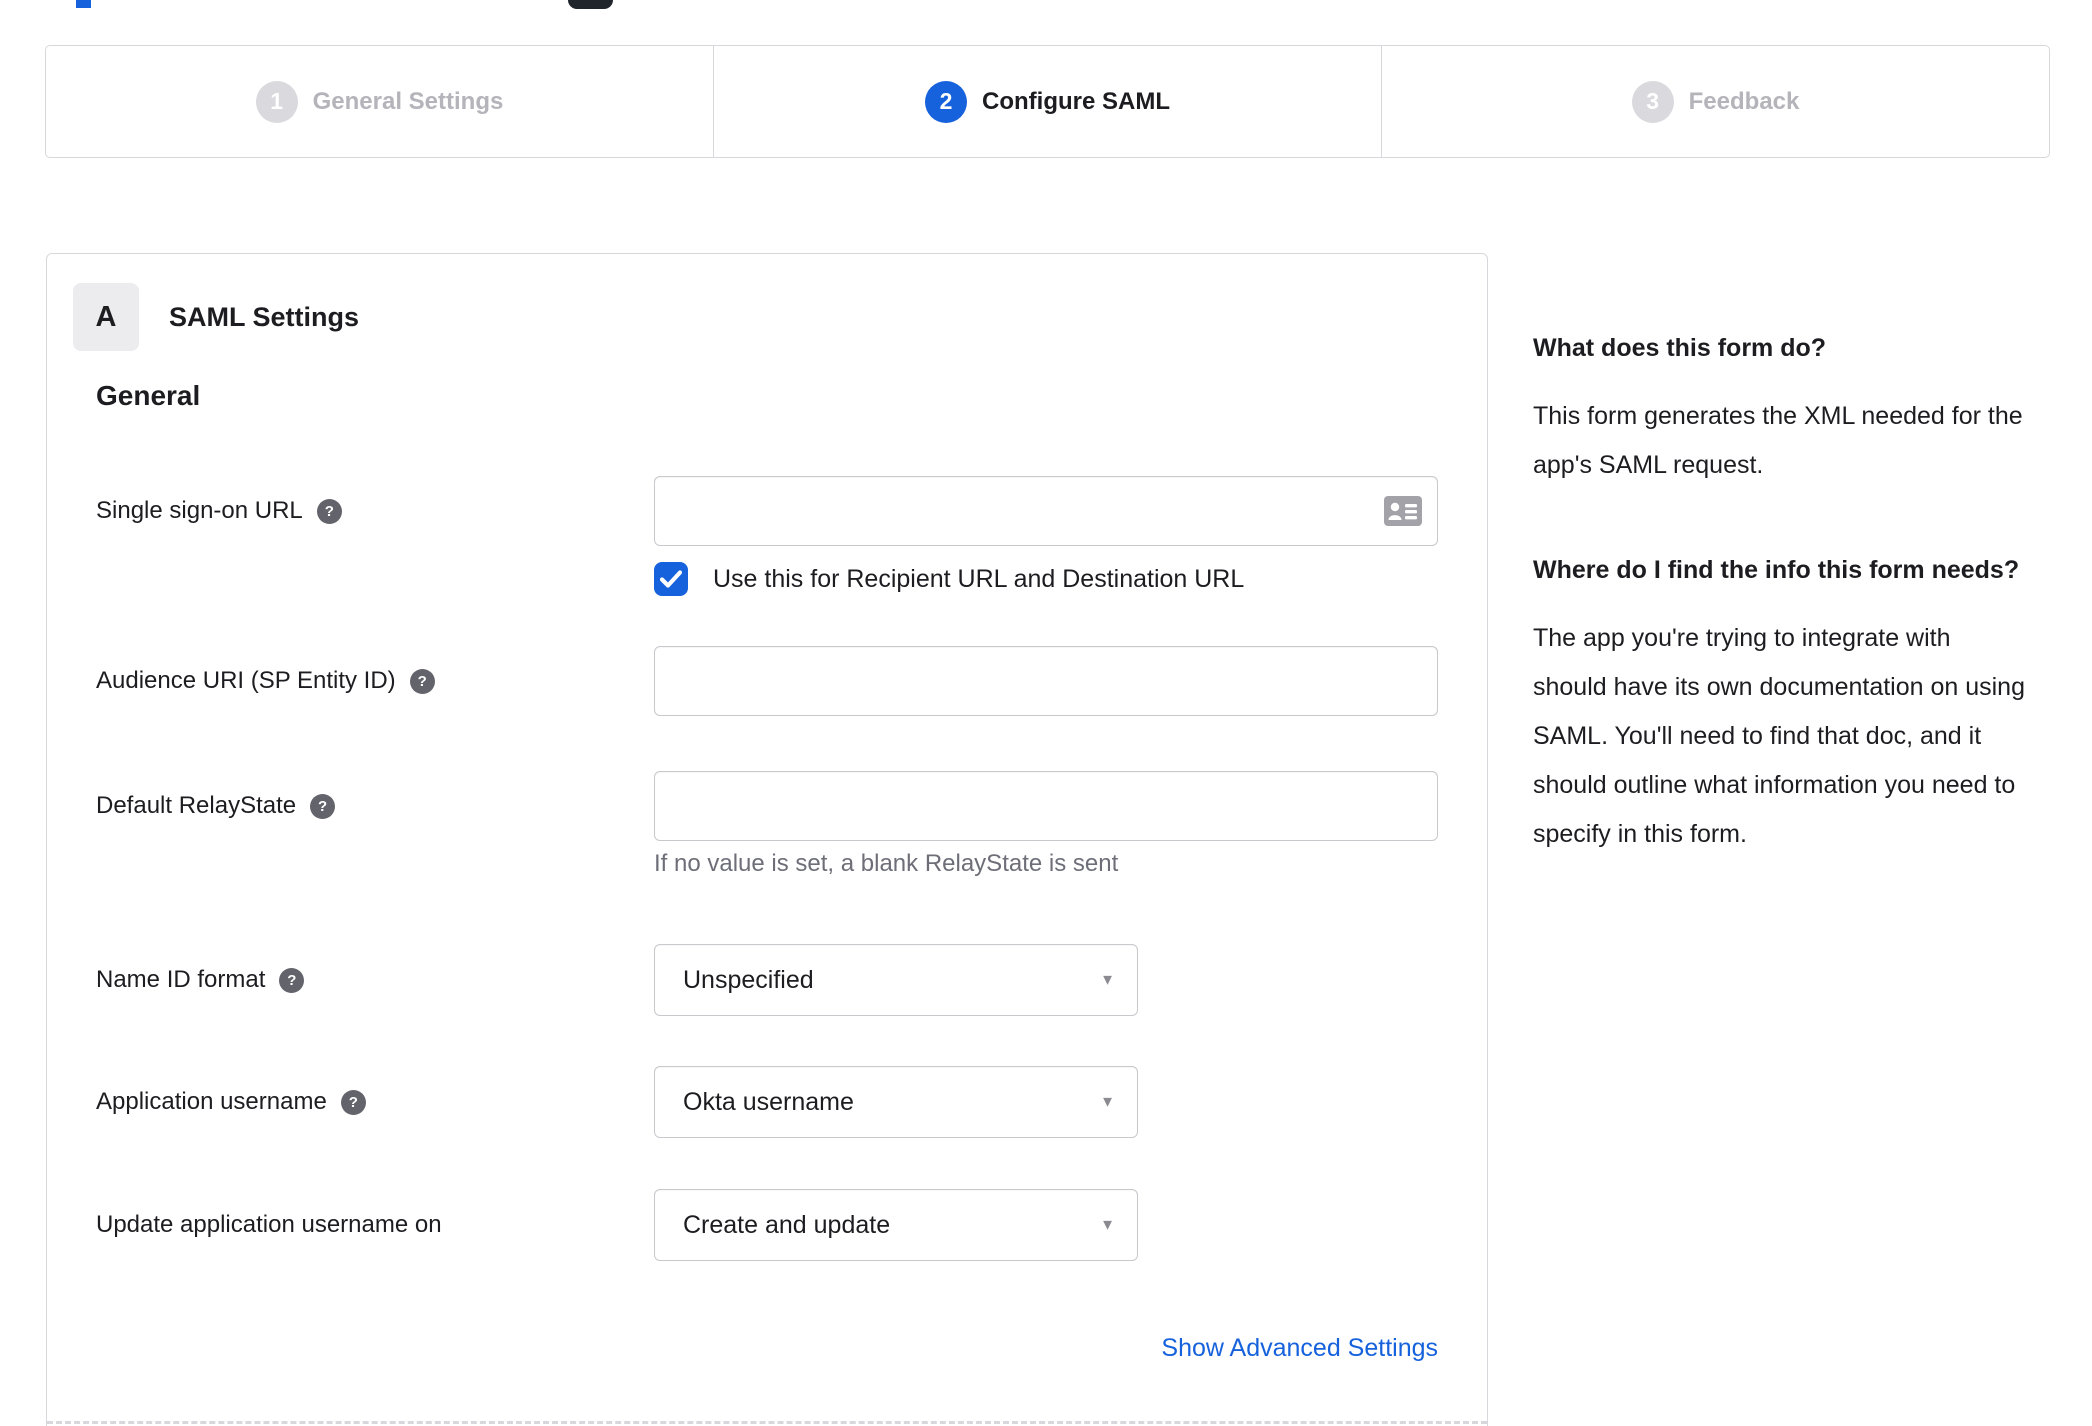 The height and width of the screenshot is (1426, 2092). I want to click on application-username-select: Okta username ▼, so click(896, 1102).